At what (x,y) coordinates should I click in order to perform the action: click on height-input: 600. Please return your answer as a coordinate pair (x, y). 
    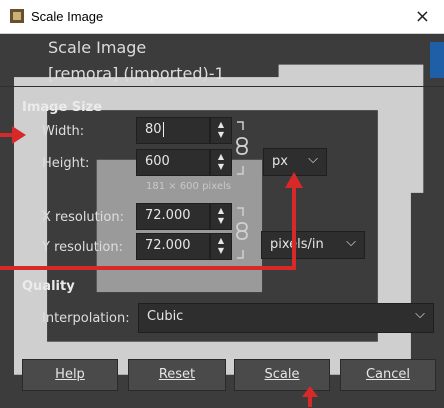
    Looking at the image, I should click on (173, 162).